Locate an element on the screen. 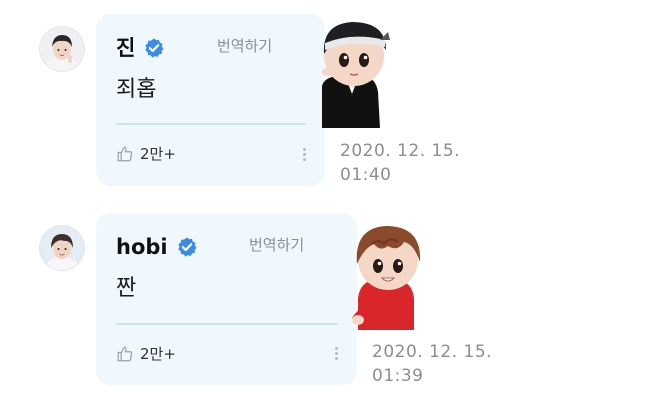  author-row: hobi is located at coordinates (157, 247).